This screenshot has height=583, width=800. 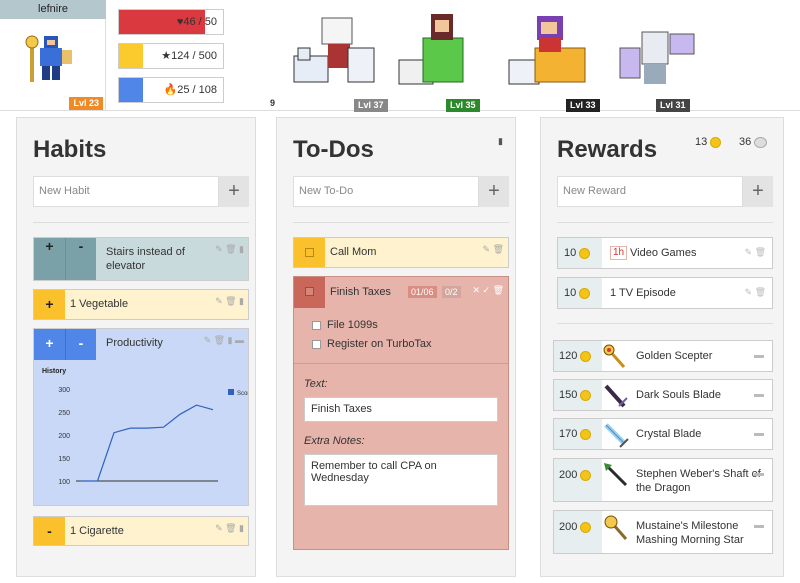 What do you see at coordinates (54, 371) in the screenshot?
I see `chart-title: History` at bounding box center [54, 371].